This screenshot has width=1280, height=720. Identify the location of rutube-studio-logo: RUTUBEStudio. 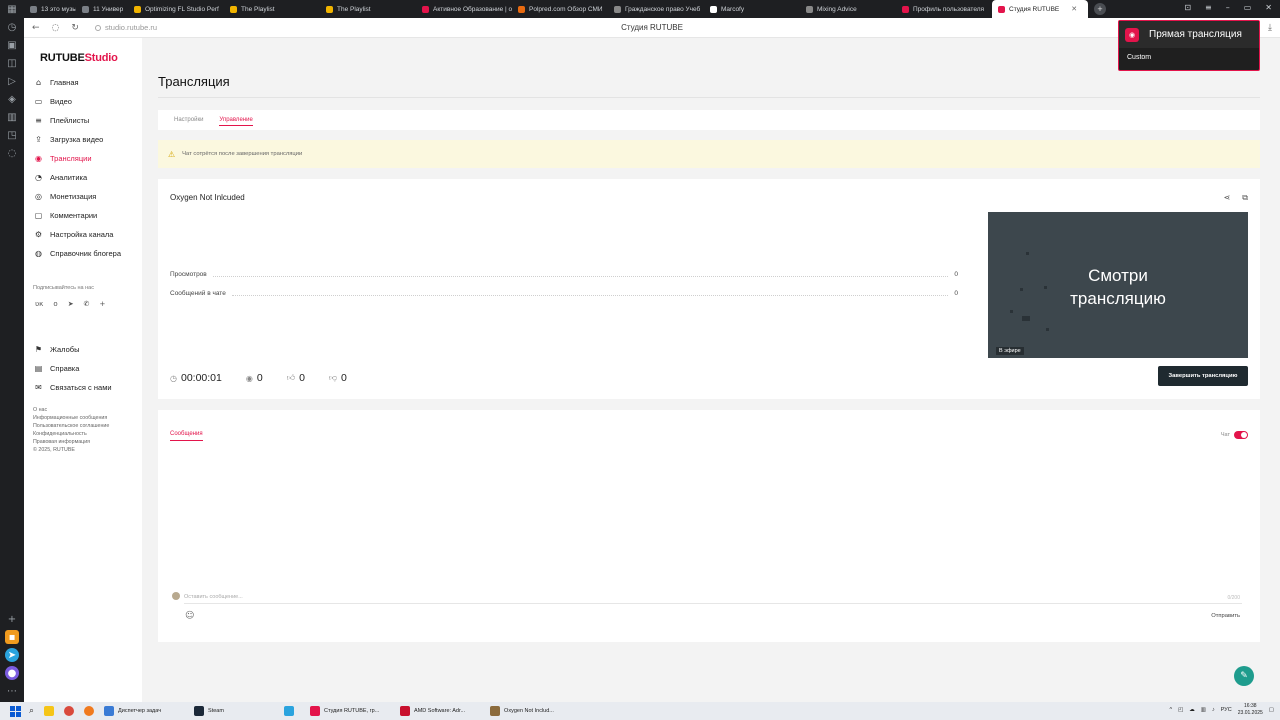
(79, 58).